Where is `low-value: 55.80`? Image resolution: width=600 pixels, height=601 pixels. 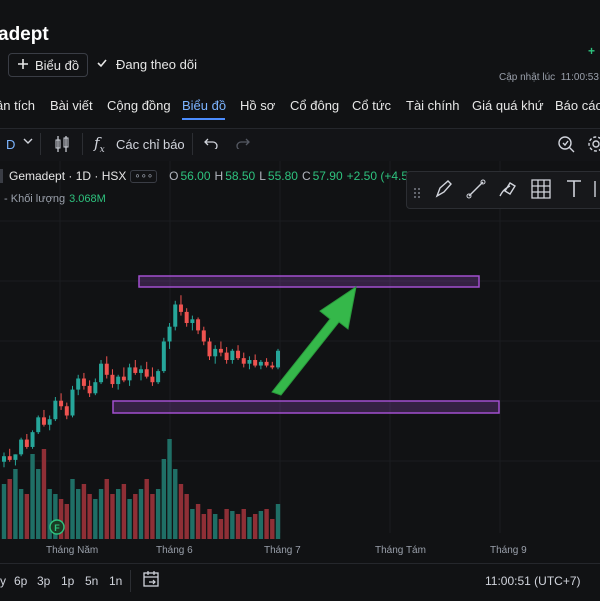 low-value: 55.80 is located at coordinates (282, 176).